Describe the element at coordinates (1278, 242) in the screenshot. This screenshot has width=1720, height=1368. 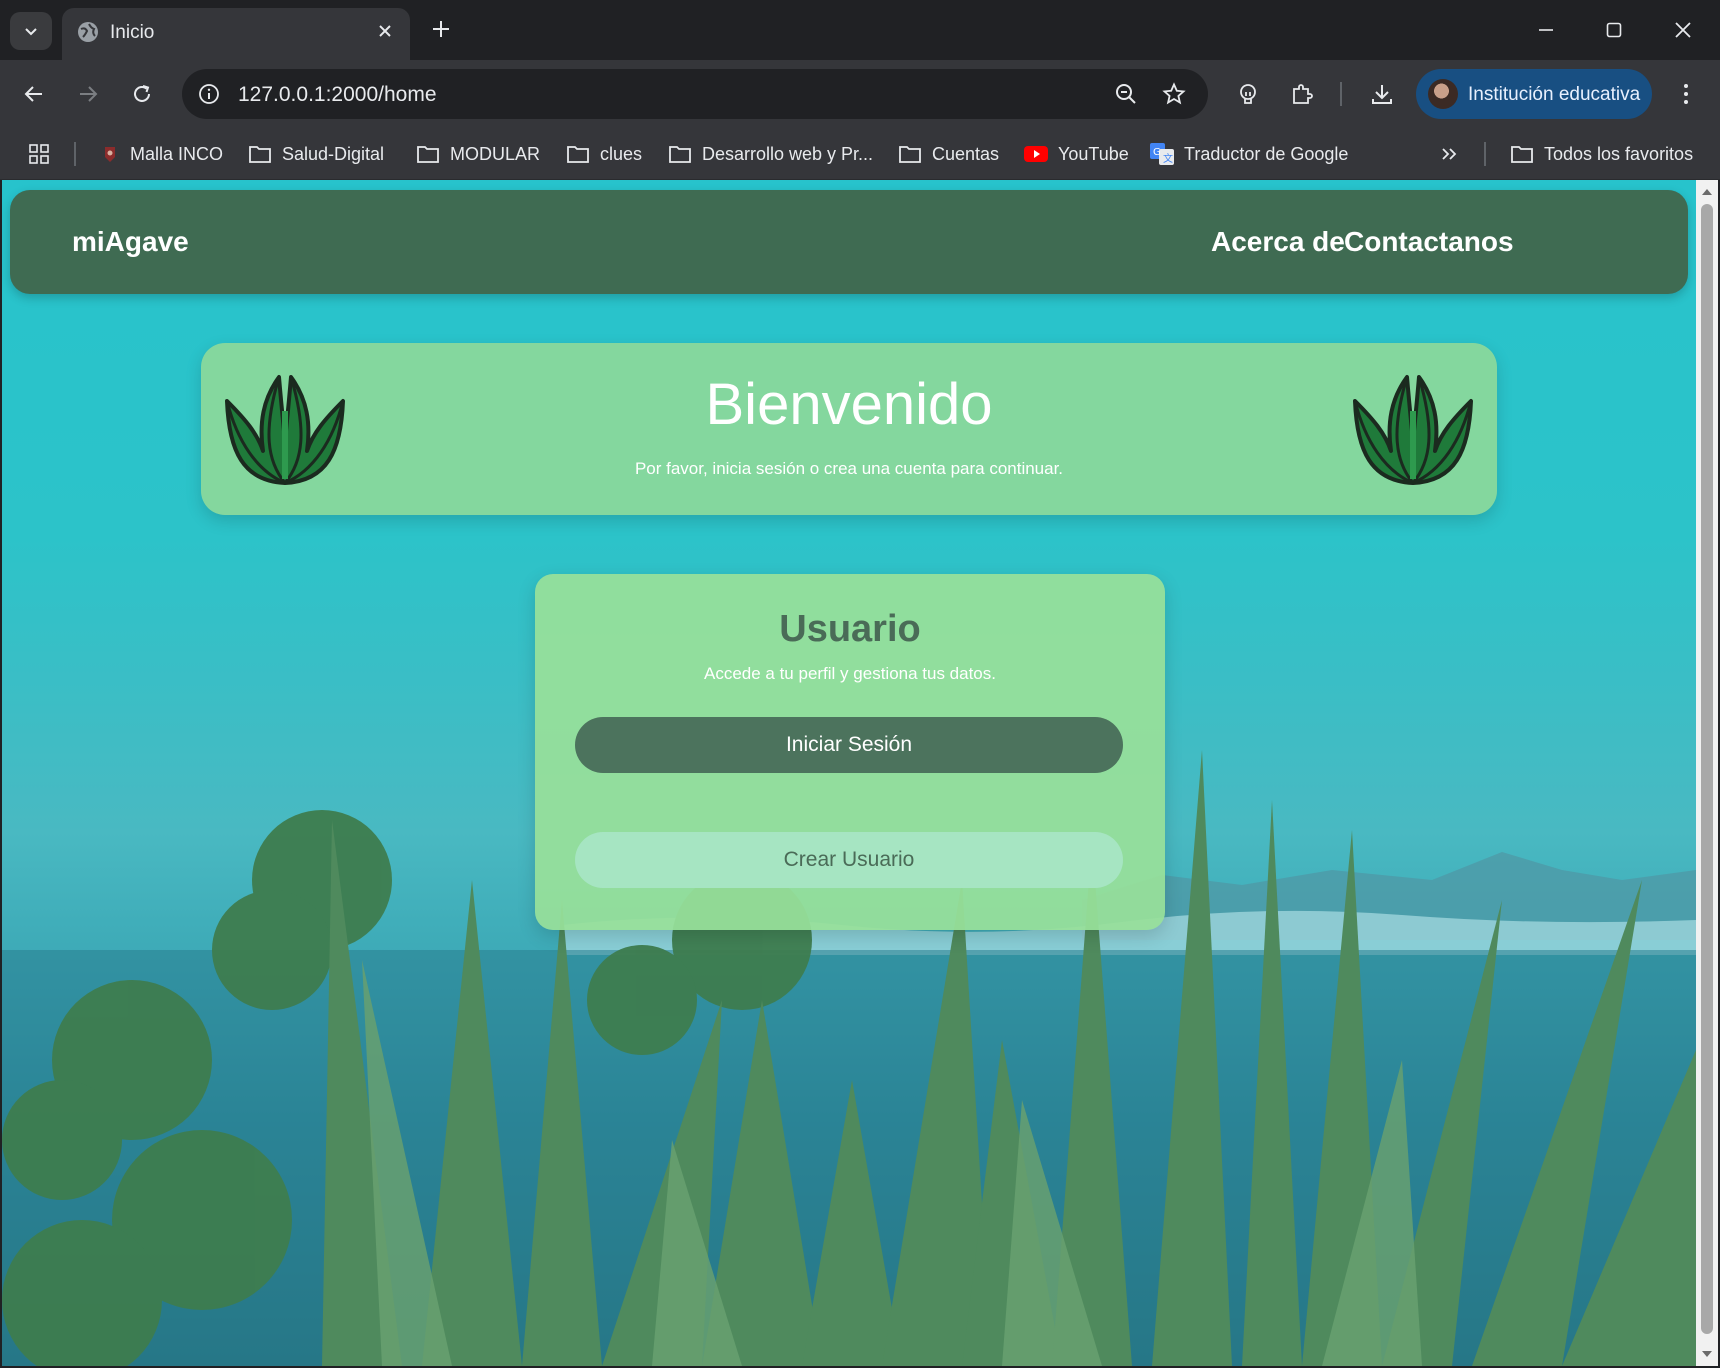
I see `nav-link-acerca-de: Acerca de` at that location.